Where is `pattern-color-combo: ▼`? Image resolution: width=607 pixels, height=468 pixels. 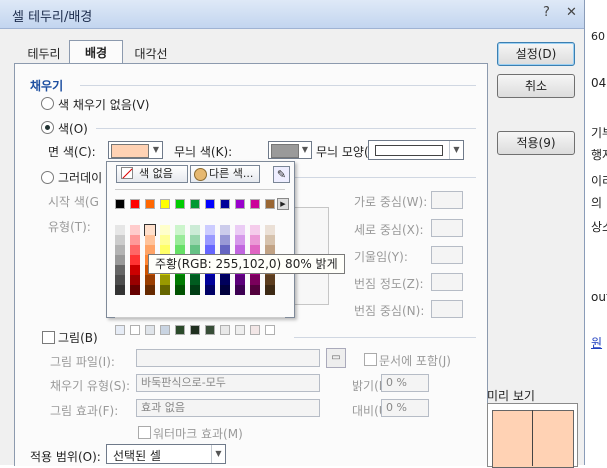
pattern-color-combo: ▼ is located at coordinates (290, 150).